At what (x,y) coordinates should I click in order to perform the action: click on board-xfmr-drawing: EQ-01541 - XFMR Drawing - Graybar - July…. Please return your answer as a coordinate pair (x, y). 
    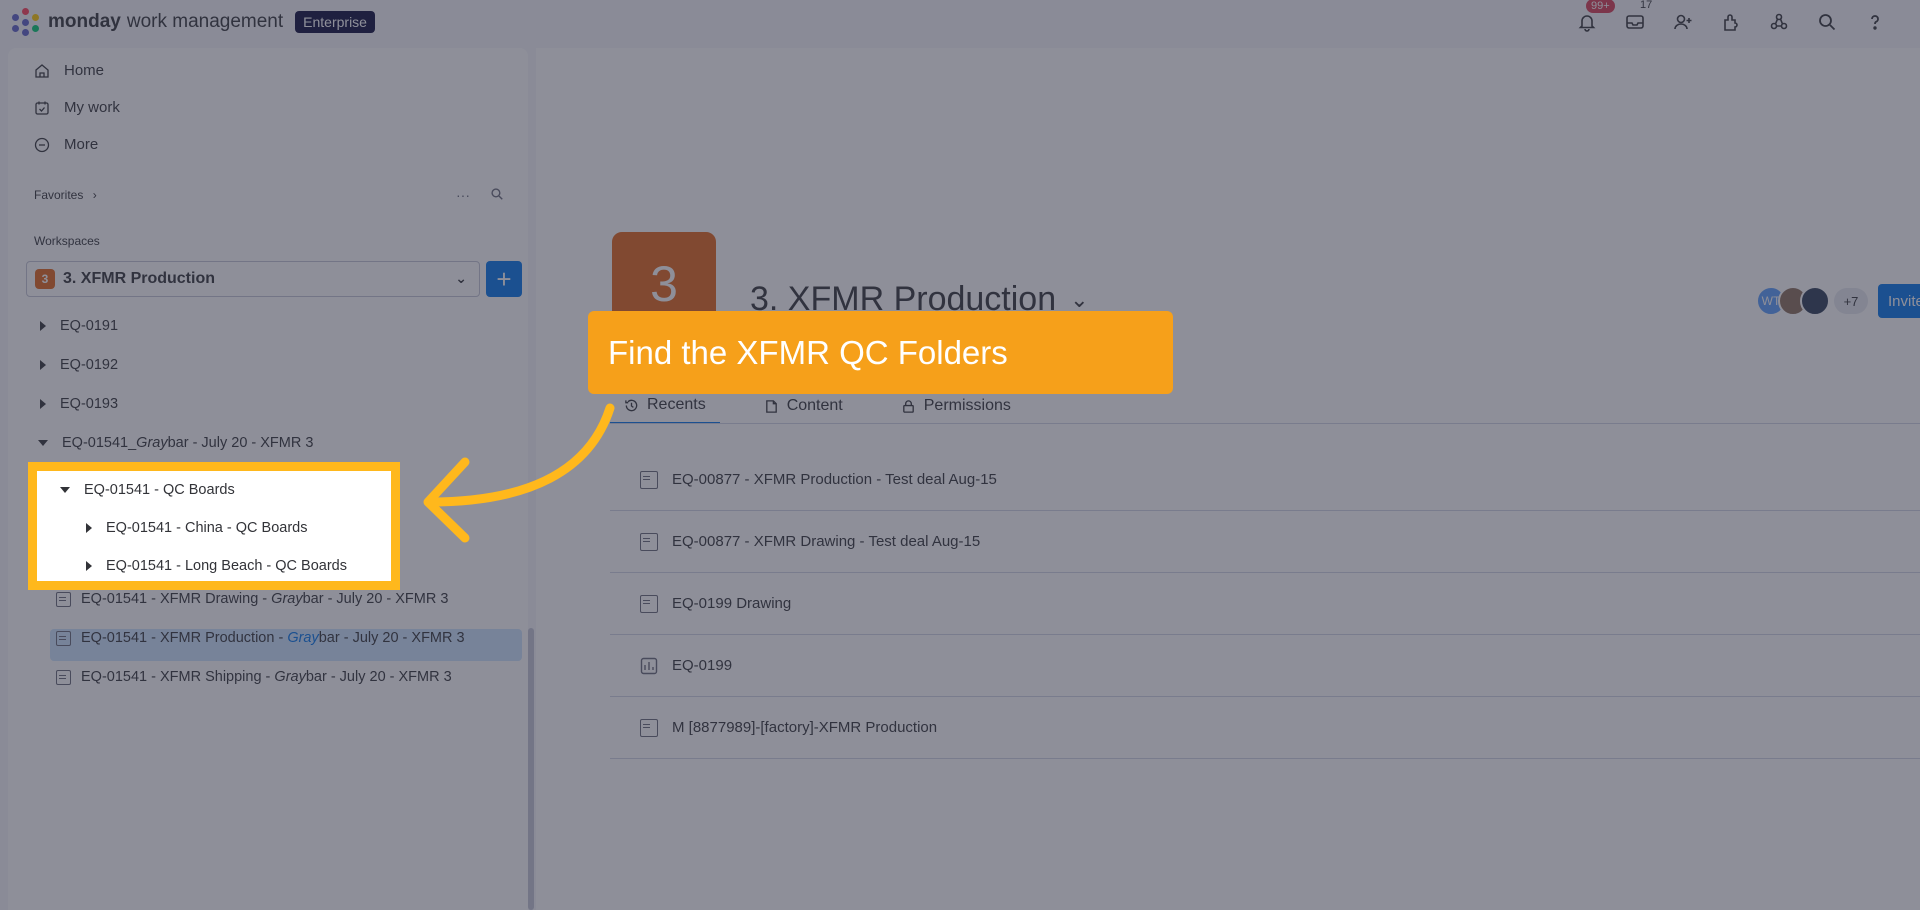
    Looking at the image, I should click on (252, 599).